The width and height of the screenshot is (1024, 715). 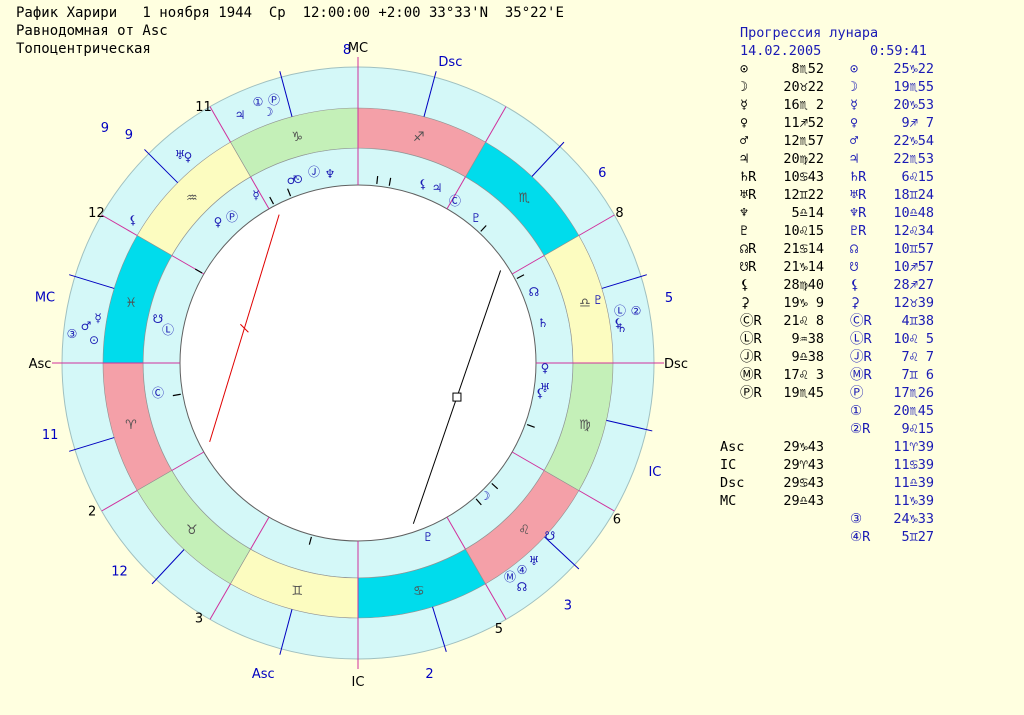 What do you see at coordinates (105, 128) in the screenshot?
I see `house-label: 9` at bounding box center [105, 128].